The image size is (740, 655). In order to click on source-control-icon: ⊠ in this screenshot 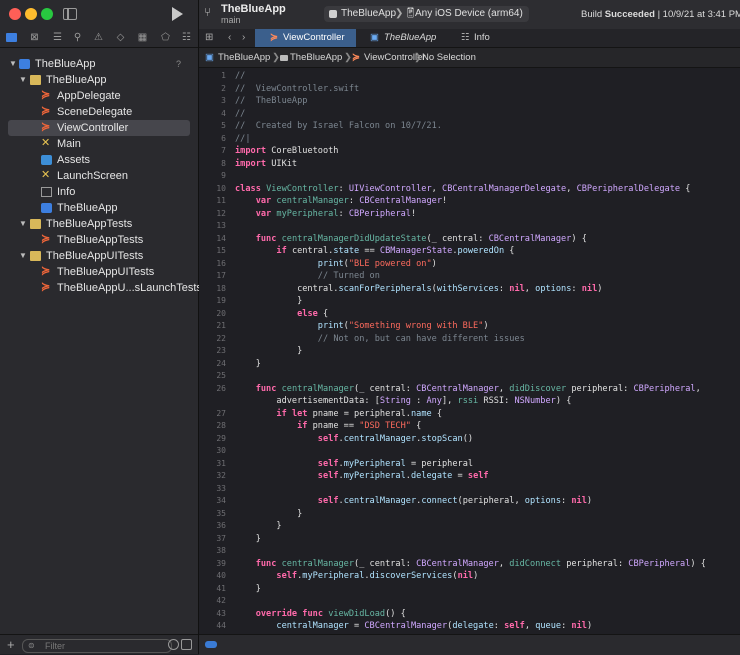, I will do `click(34, 37)`.